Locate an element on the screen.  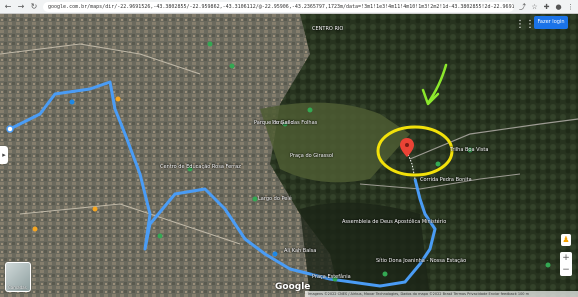
extension-icon: ✚ is located at coordinates (546, 7).